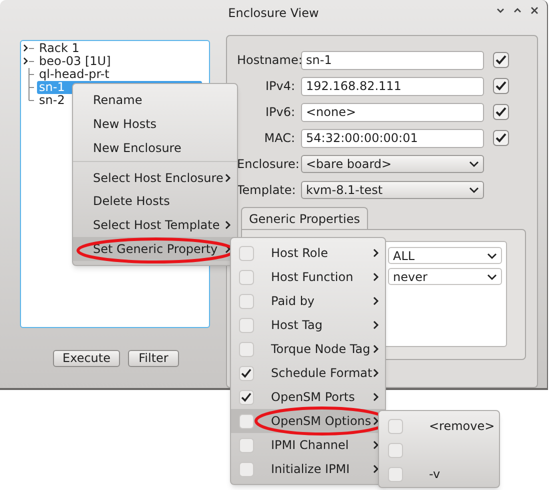 This screenshot has width=550, height=490. What do you see at coordinates (268, 164) in the screenshot?
I see `field-label: Enclosure:` at bounding box center [268, 164].